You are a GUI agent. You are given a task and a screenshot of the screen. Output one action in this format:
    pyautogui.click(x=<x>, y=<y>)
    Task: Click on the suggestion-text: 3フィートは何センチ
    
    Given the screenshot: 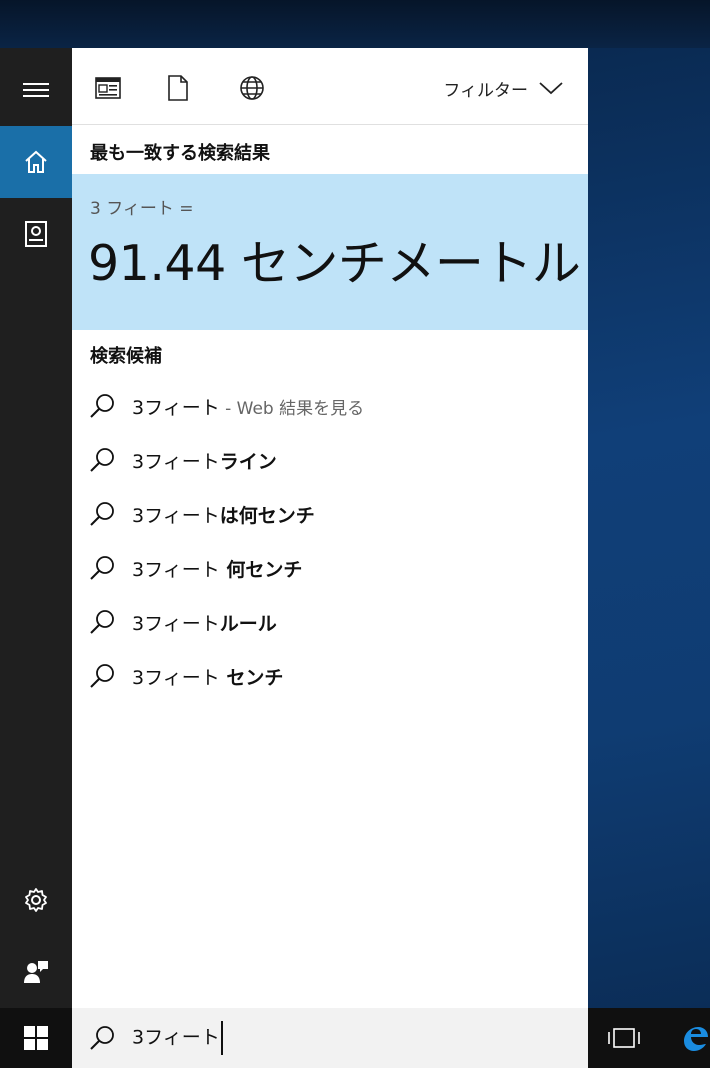 What is the action you would take?
    pyautogui.click(x=223, y=514)
    